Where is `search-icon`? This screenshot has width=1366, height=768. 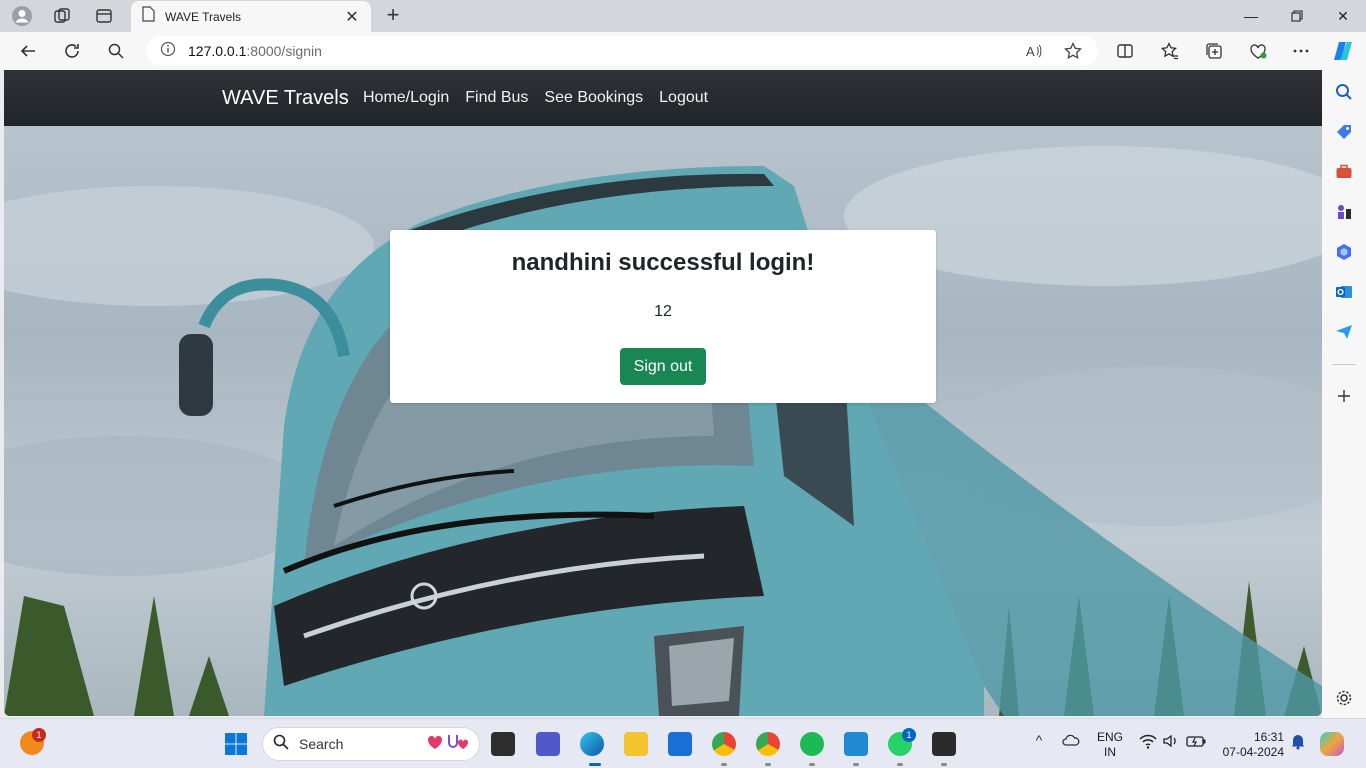
search-icon is located at coordinates (116, 51).